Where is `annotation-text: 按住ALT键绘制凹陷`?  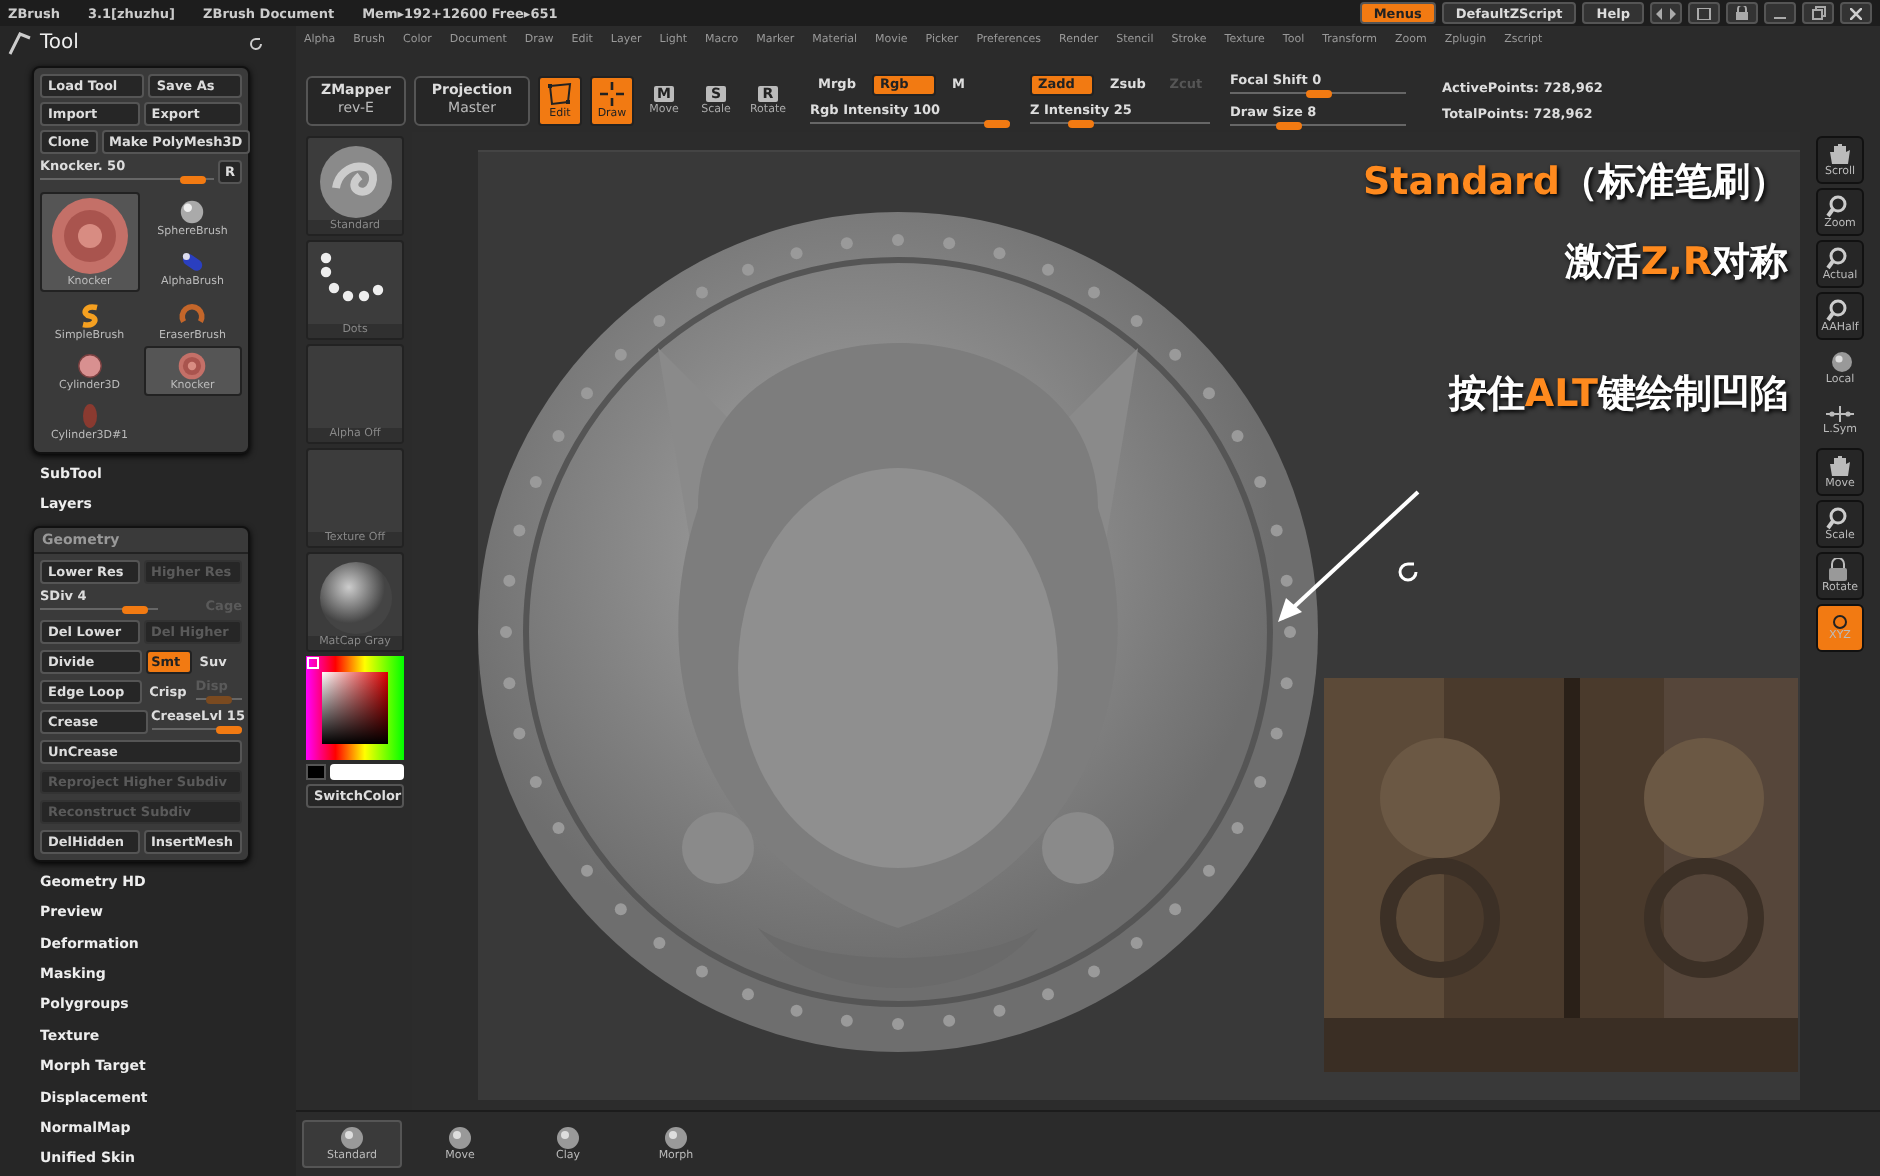
annotation-text: 按住ALT键绘制凹陷 is located at coordinates (1618, 395).